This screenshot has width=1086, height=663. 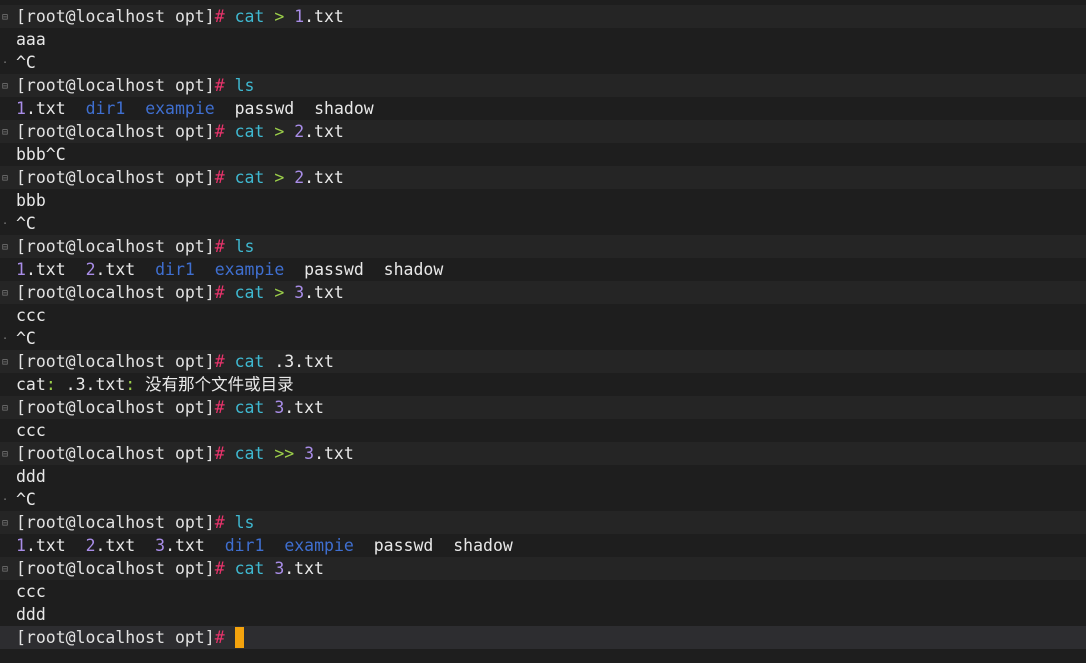 What do you see at coordinates (90, 545) in the screenshot?
I see `file-entry-number: 2` at bounding box center [90, 545].